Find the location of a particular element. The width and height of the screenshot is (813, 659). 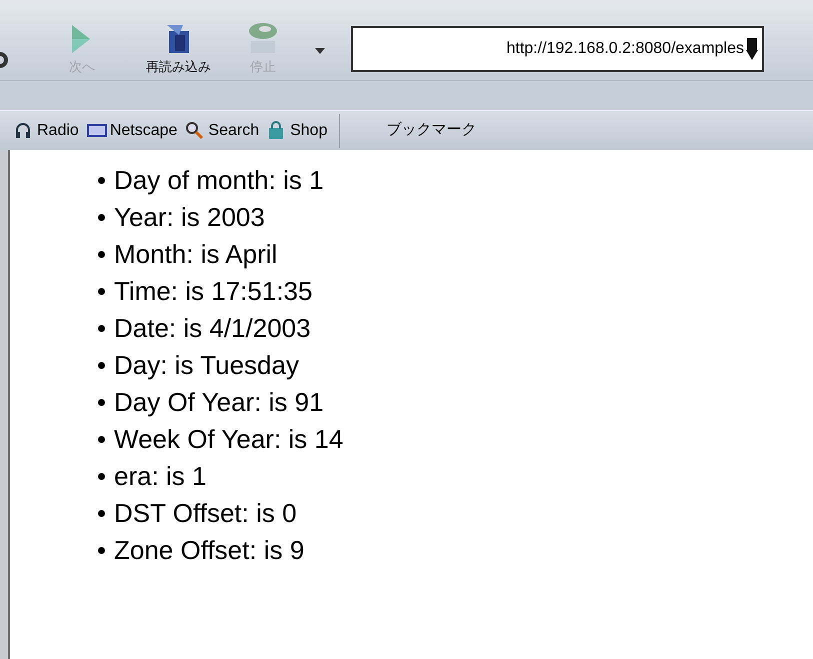

bookmarks-menu: ブックマーク is located at coordinates (431, 130).